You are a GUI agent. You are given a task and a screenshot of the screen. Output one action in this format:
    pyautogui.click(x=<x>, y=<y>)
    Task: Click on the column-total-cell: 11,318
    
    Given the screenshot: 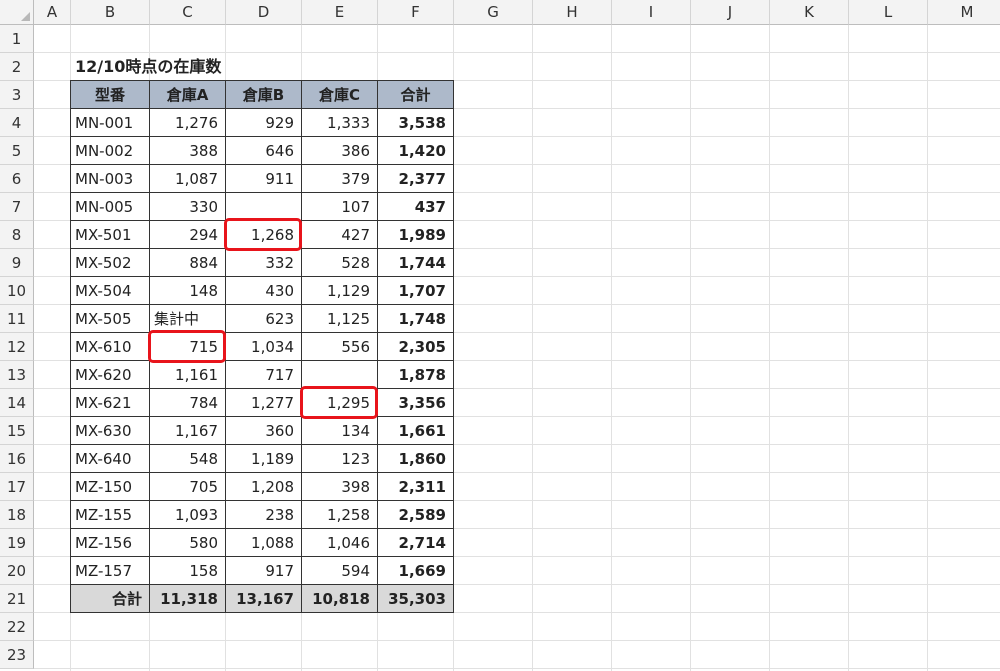 What is the action you would take?
    pyautogui.click(x=188, y=599)
    